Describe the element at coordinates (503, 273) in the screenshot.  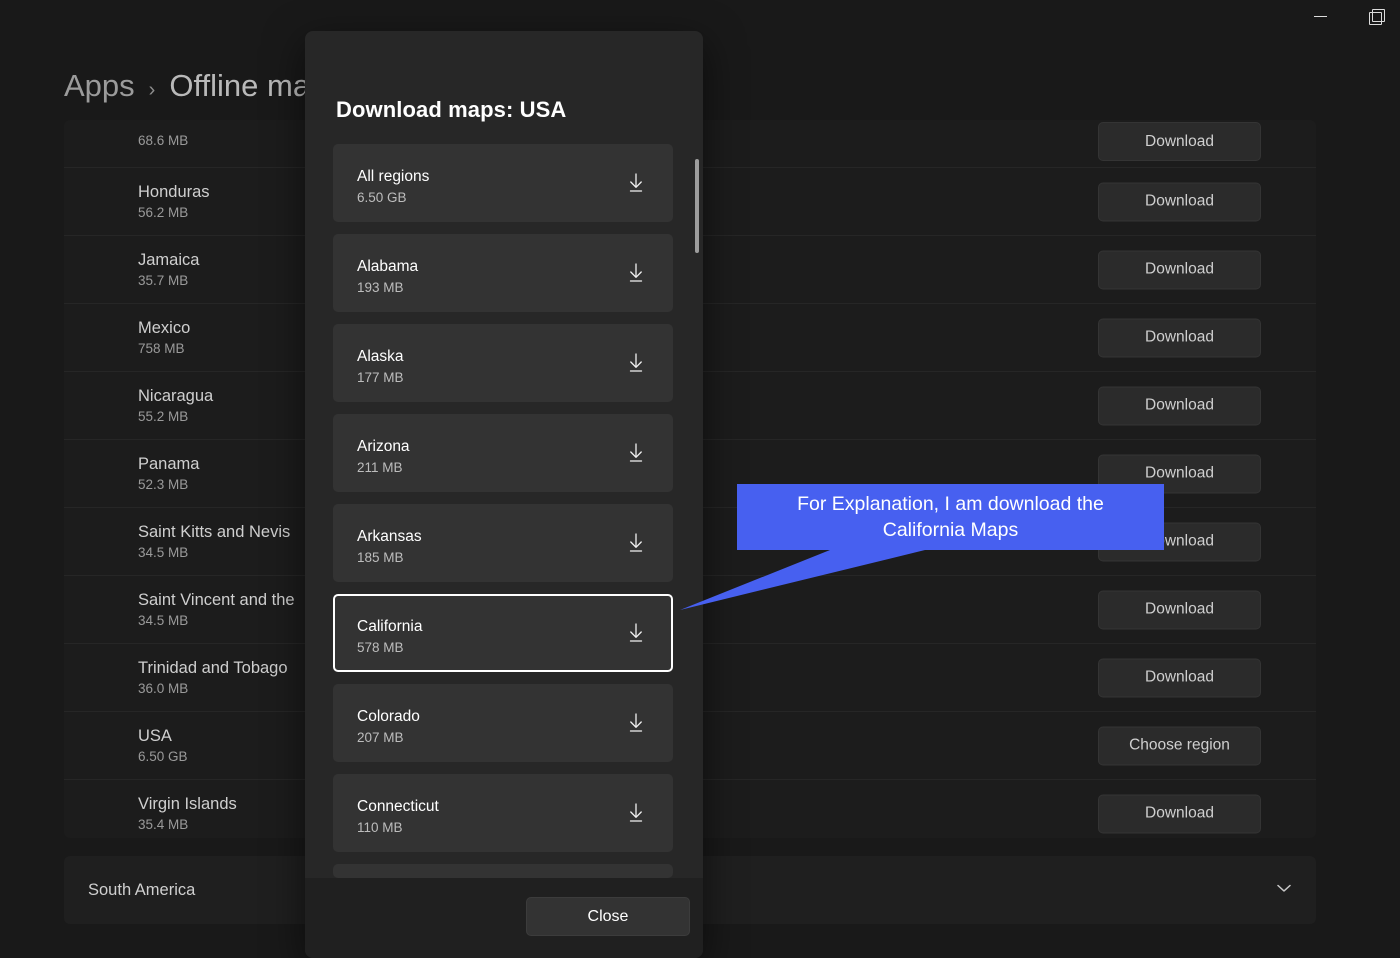
I see `list-item: Alabama 193 MB` at that location.